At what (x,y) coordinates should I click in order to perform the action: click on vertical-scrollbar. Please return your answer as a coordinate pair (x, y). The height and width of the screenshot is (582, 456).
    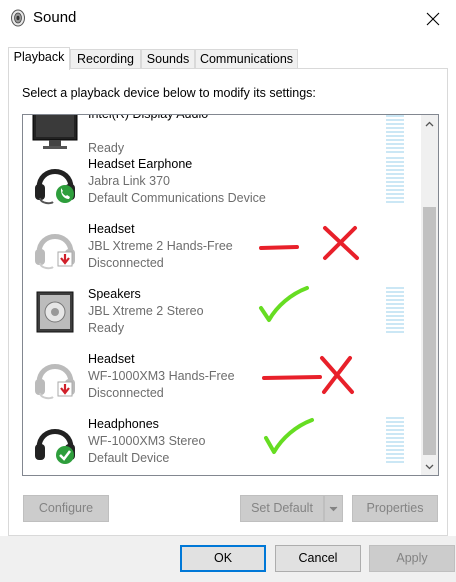
    Looking at the image, I should click on (429, 295).